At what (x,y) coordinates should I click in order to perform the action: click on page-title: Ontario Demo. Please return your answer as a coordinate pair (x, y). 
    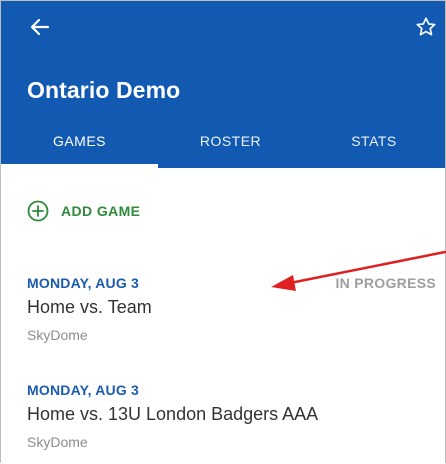
    Looking at the image, I should click on (104, 90).